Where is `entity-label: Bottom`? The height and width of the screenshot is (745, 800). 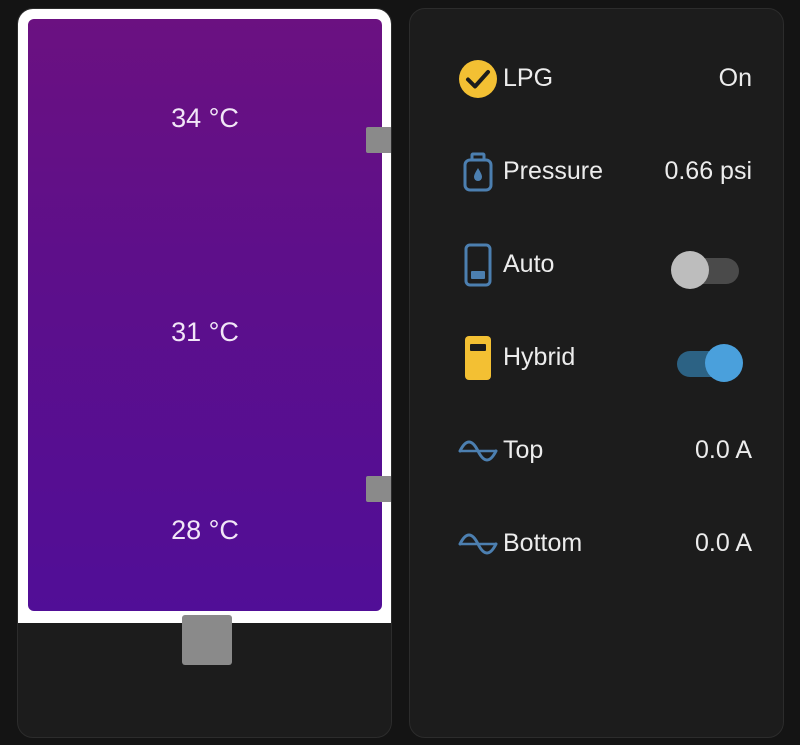 entity-label: Bottom is located at coordinates (543, 543).